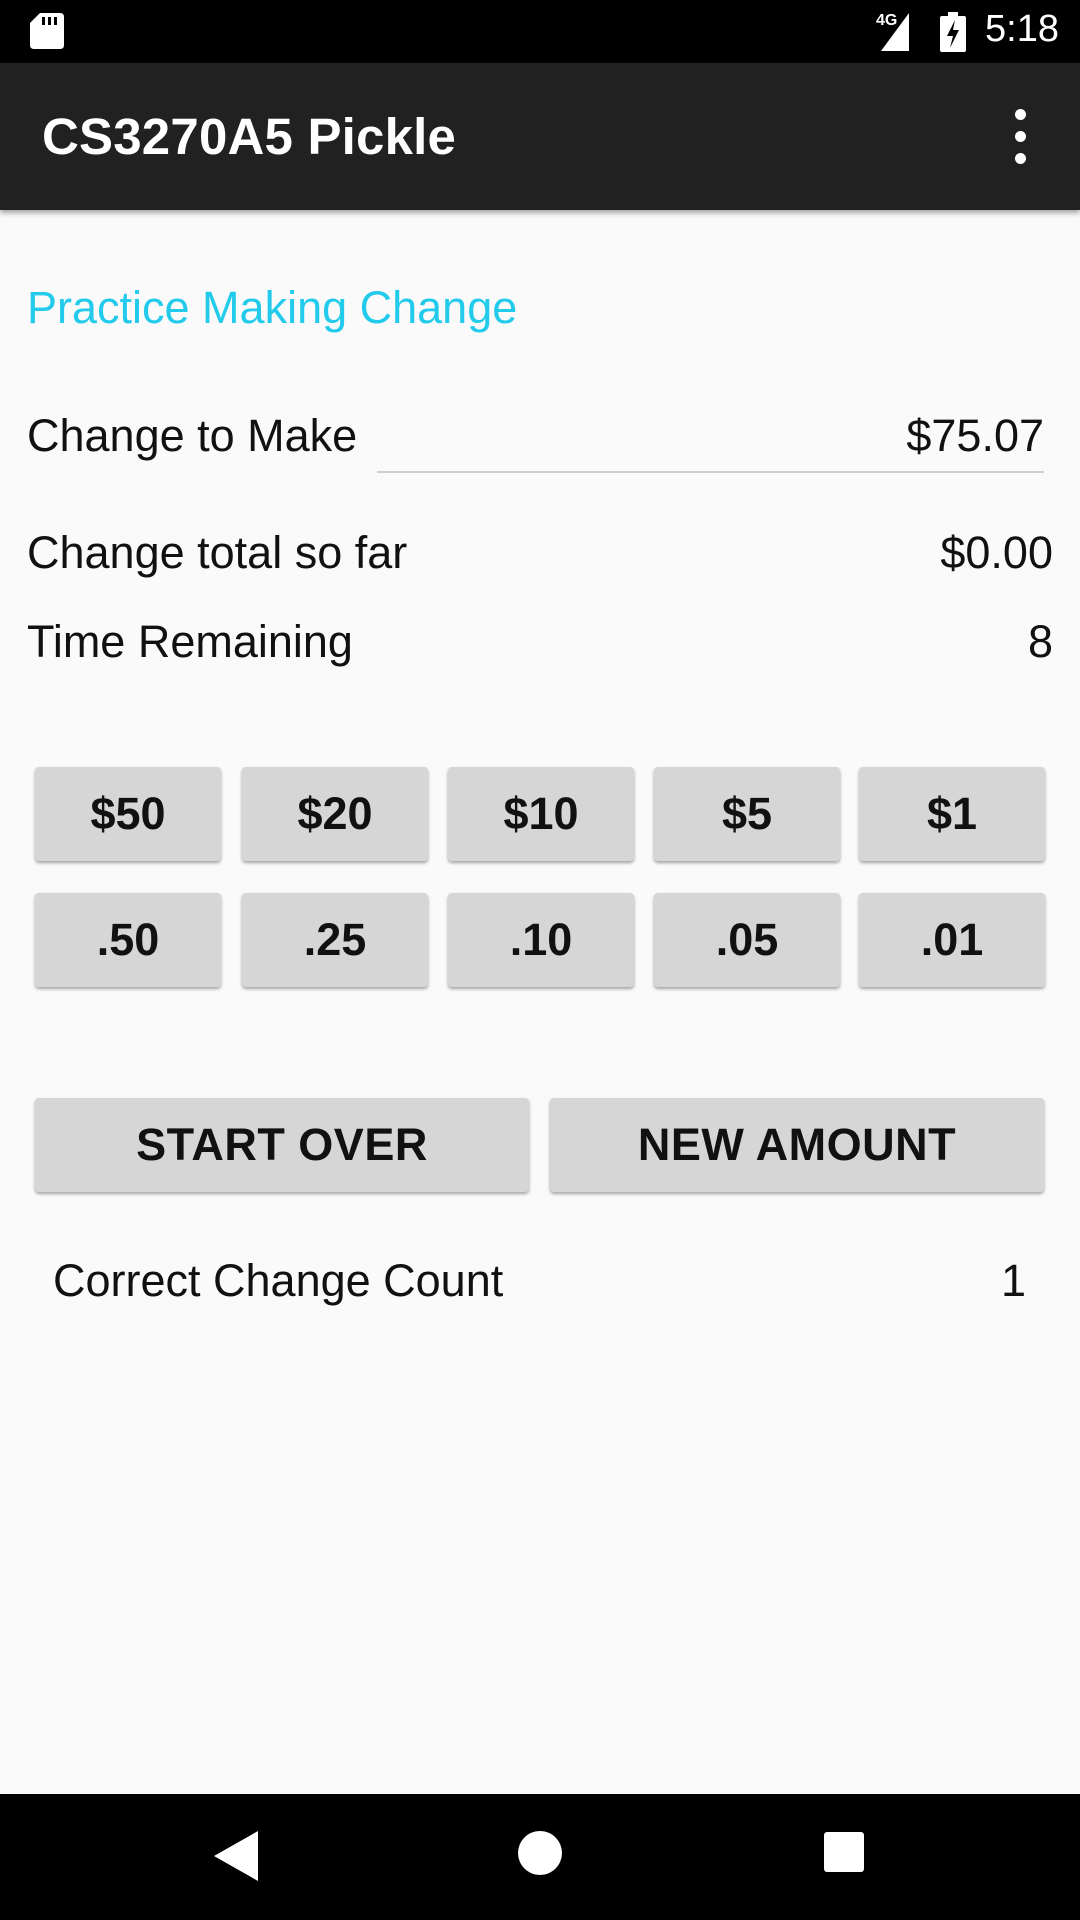 The height and width of the screenshot is (1920, 1080). What do you see at coordinates (278, 1280) in the screenshot?
I see `correct-count-label: Correct Change Count` at bounding box center [278, 1280].